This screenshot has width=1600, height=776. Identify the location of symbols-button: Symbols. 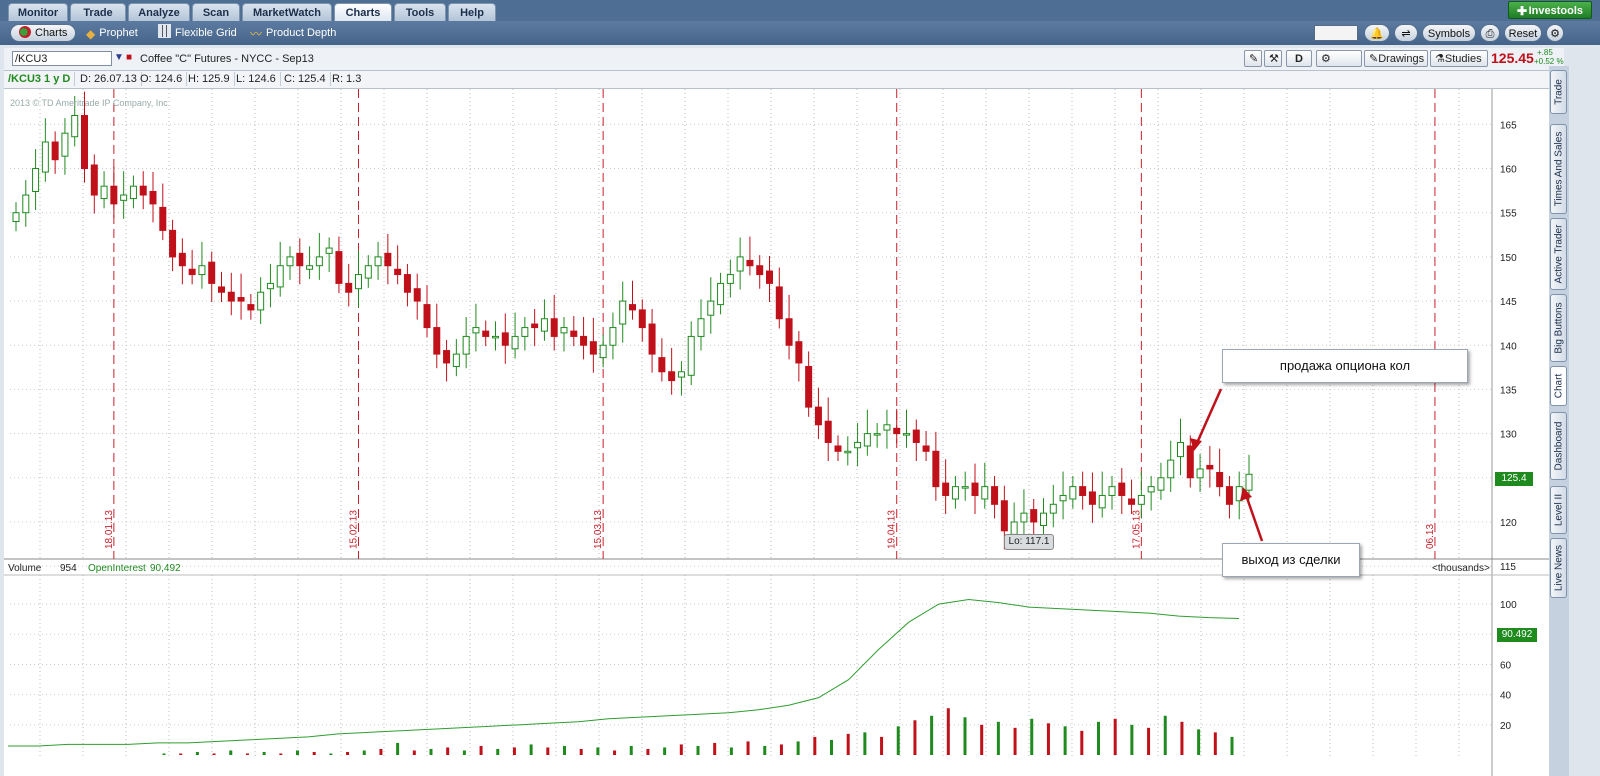
(1449, 33).